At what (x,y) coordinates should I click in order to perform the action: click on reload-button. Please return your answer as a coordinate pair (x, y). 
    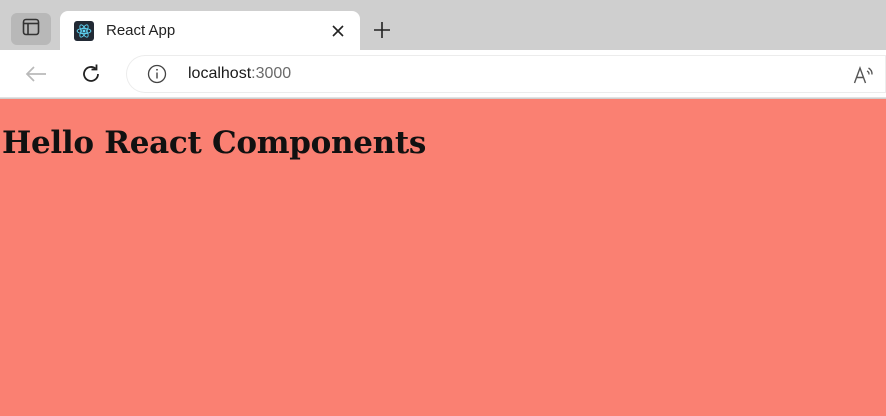
    Looking at the image, I should click on (91, 74).